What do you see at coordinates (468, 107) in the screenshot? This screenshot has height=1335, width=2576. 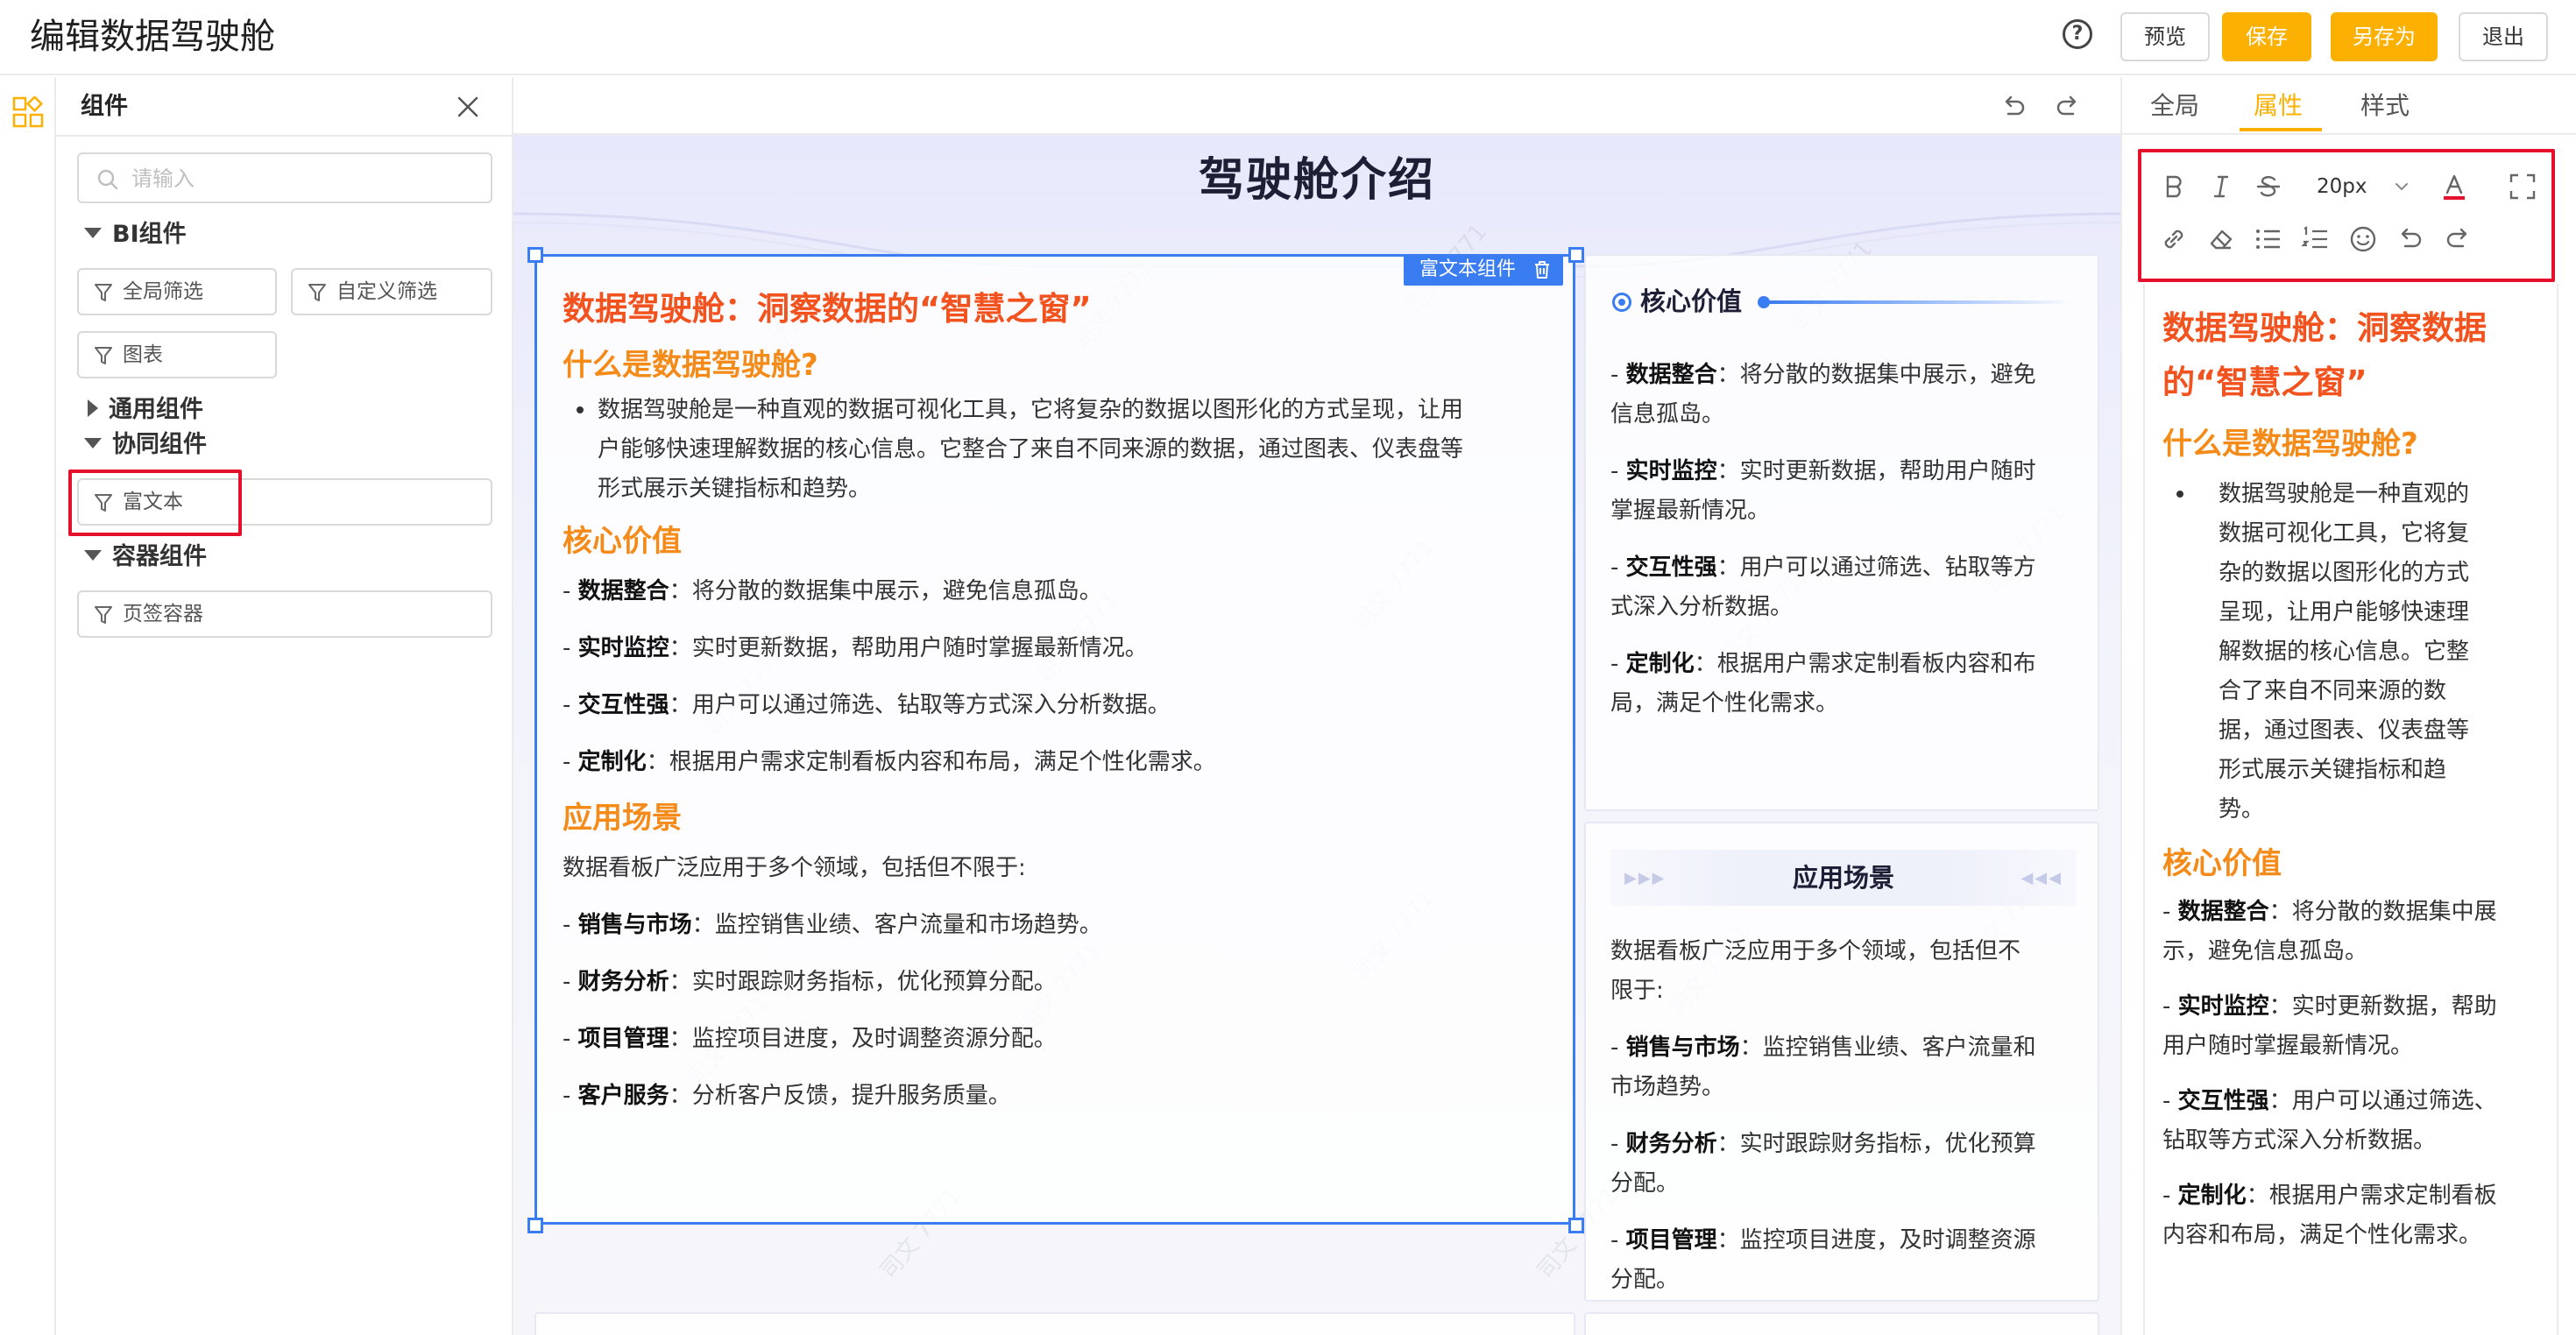 I see `close-icon` at bounding box center [468, 107].